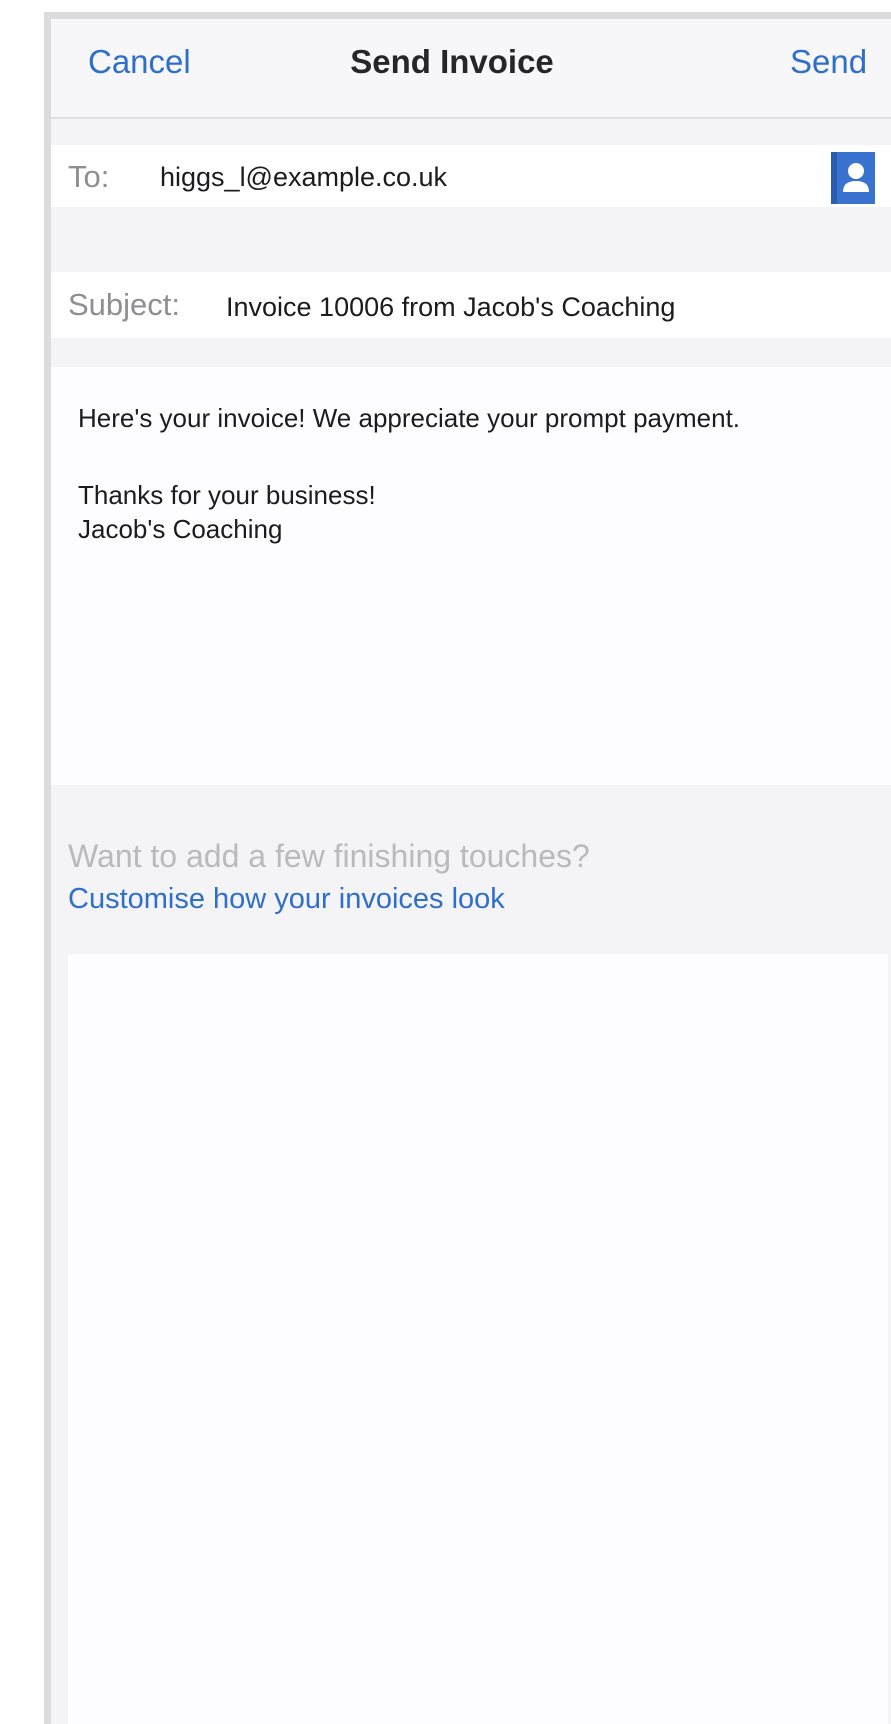 This screenshot has width=891, height=1724. Describe the element at coordinates (124, 304) in the screenshot. I see `subject-label: Subject:` at that location.